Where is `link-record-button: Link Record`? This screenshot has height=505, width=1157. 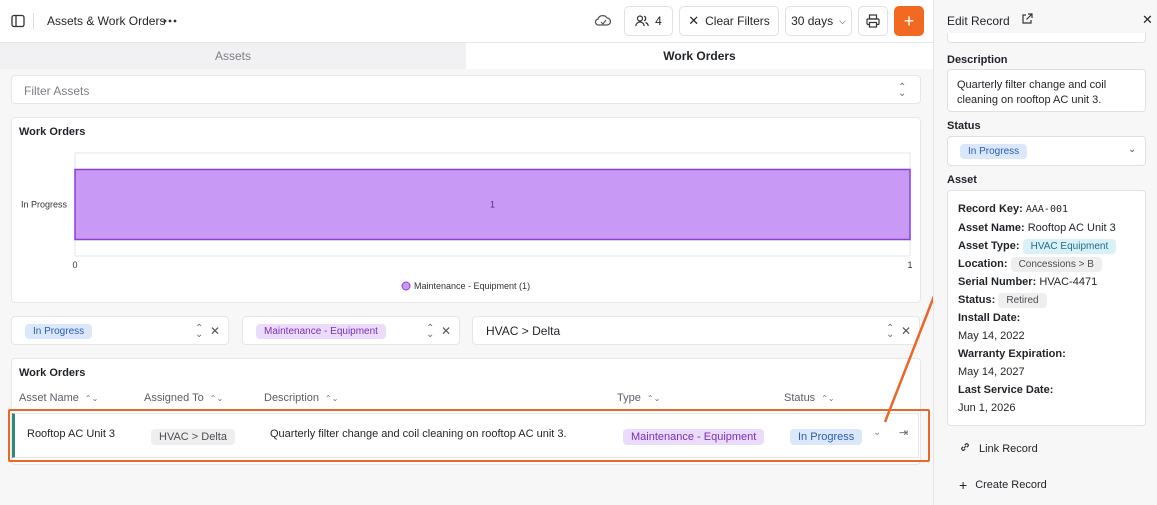
link-record-button: Link Record is located at coordinates (998, 448).